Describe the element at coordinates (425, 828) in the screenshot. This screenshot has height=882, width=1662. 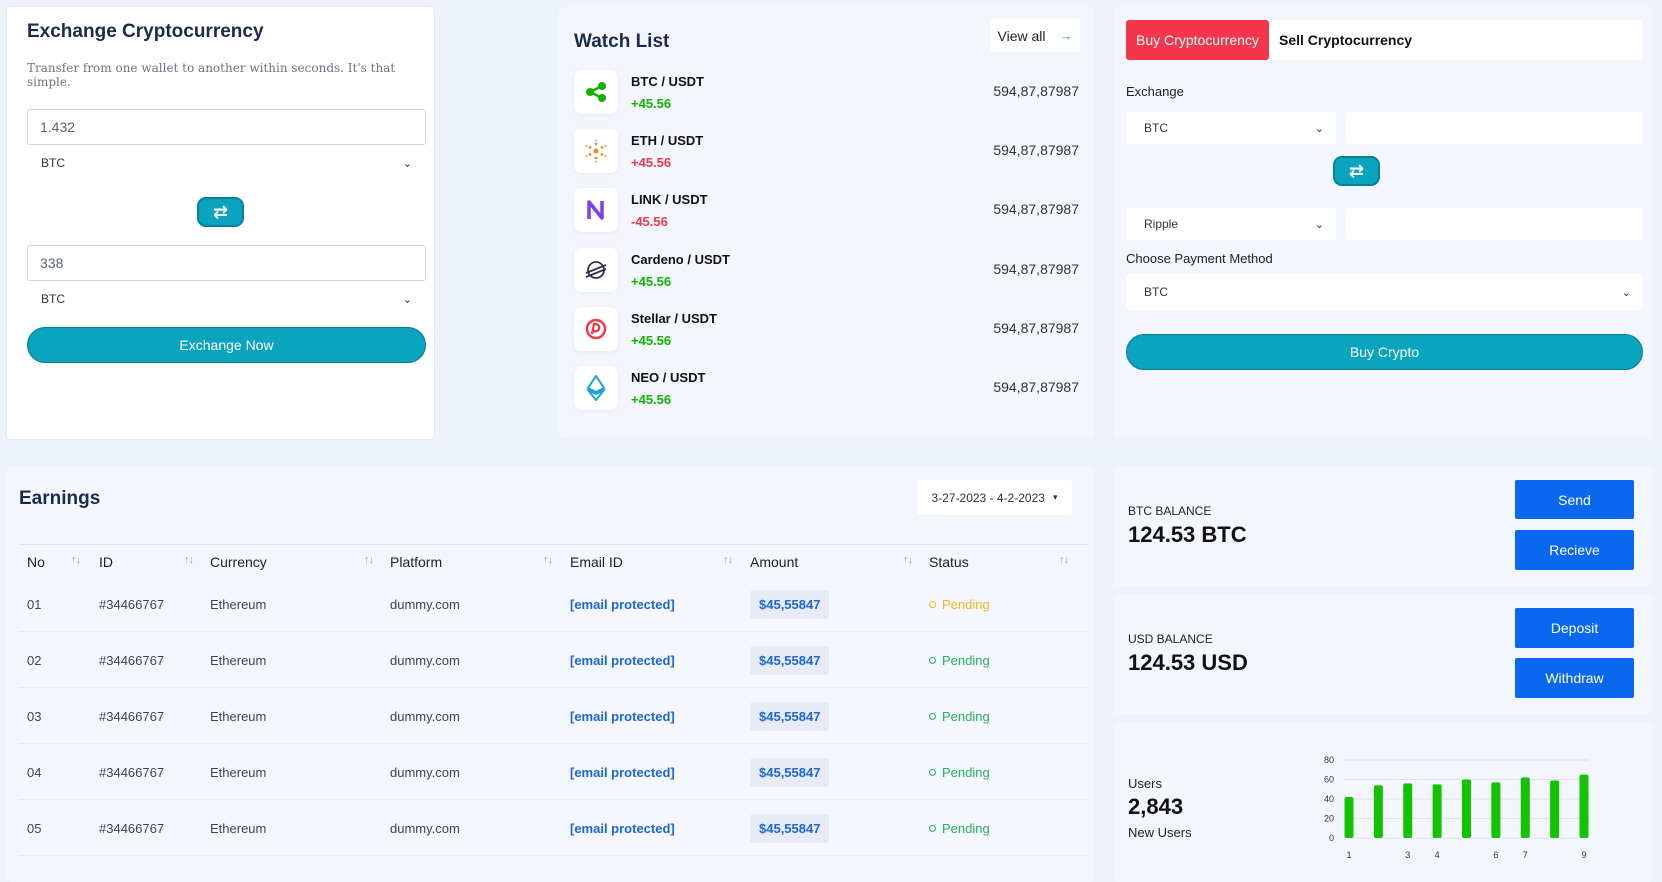
I see `cell-platform: dummy.com` at that location.